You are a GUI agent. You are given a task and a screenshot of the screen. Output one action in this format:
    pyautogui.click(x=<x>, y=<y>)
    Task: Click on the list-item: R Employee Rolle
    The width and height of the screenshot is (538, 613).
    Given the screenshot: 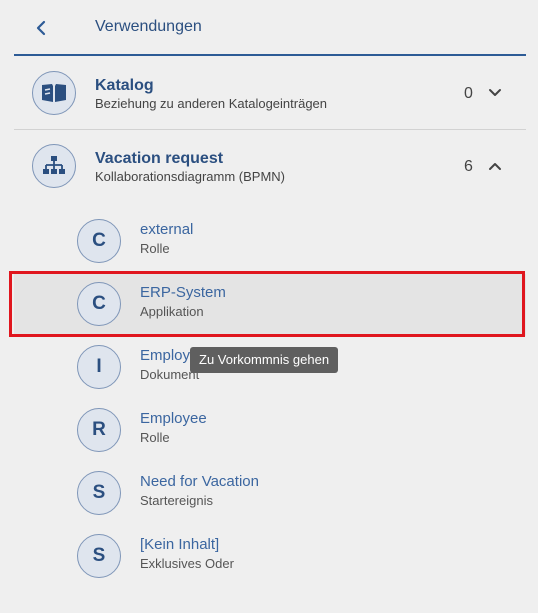 What is the action you would take?
    pyautogui.click(x=270, y=431)
    